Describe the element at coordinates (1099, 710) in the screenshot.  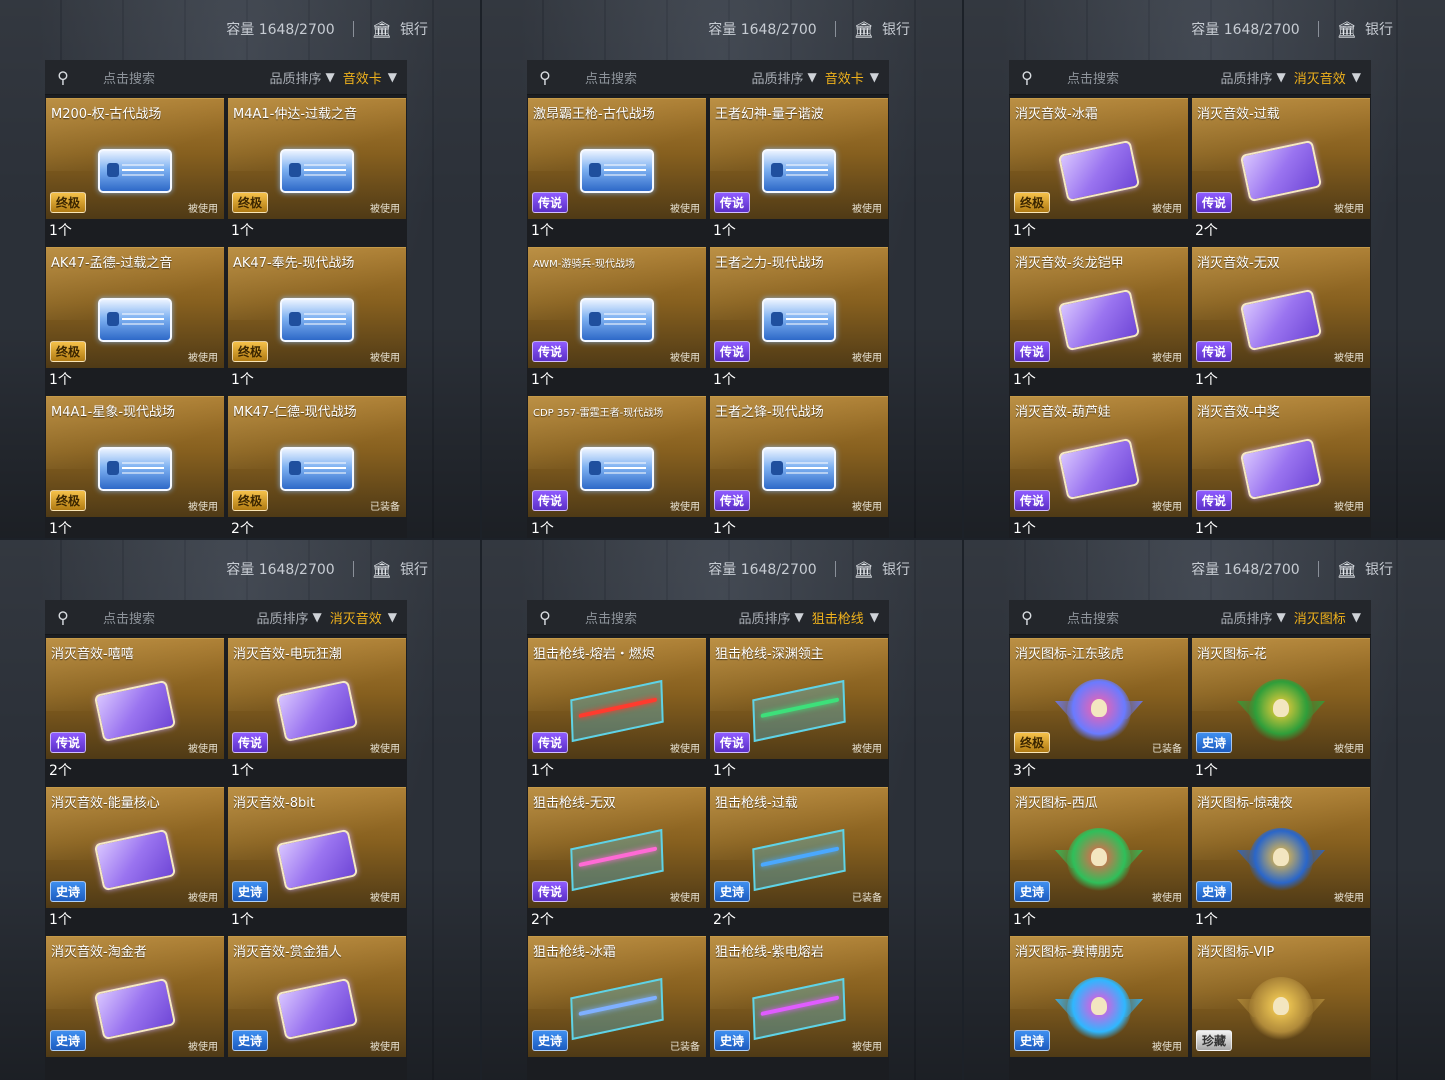
I see `item-card: 消灭图标-江东骇虎 终极 已装备 3个` at that location.